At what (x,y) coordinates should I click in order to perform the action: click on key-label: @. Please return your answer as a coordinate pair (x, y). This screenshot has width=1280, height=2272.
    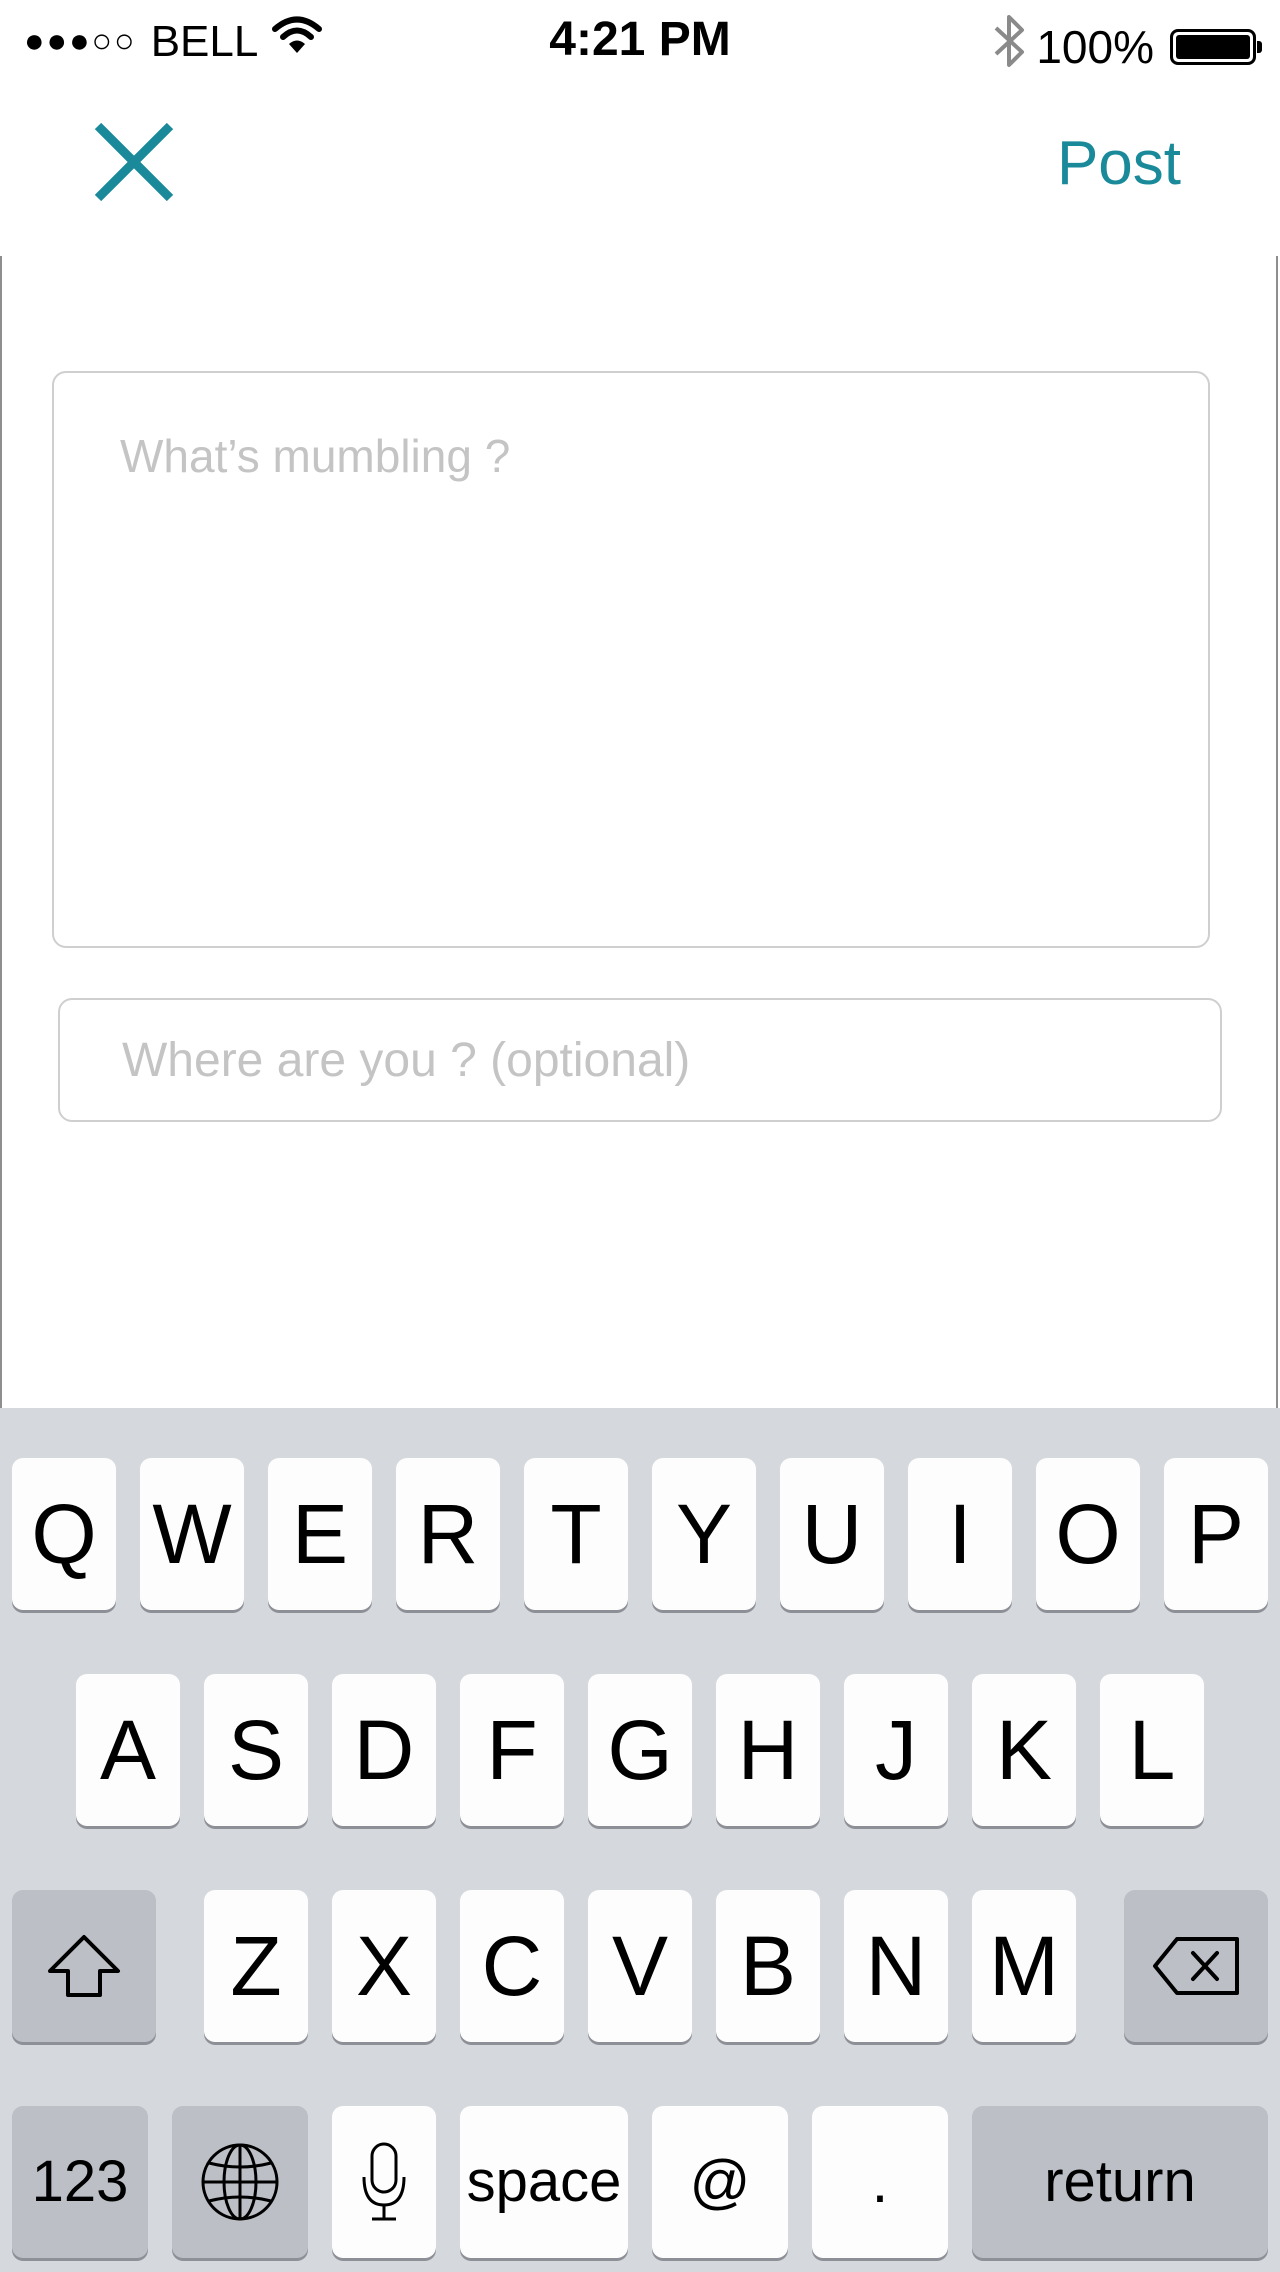
    Looking at the image, I should click on (720, 2181).